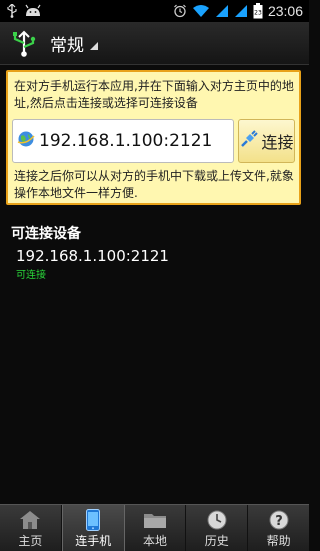  I want to click on home-icon, so click(30, 520).